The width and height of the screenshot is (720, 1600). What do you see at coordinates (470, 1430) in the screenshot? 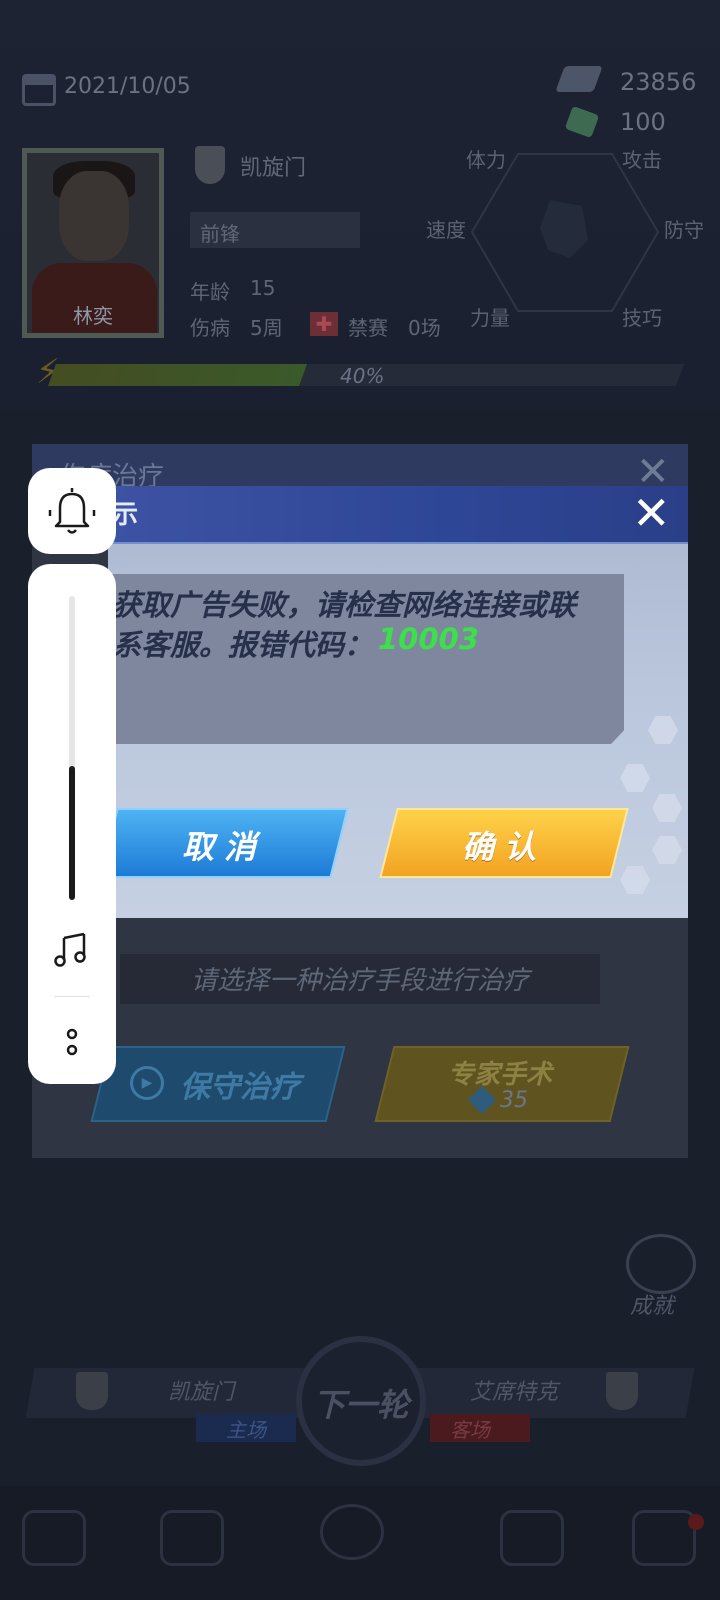
I see `away-tag-label: 客场` at bounding box center [470, 1430].